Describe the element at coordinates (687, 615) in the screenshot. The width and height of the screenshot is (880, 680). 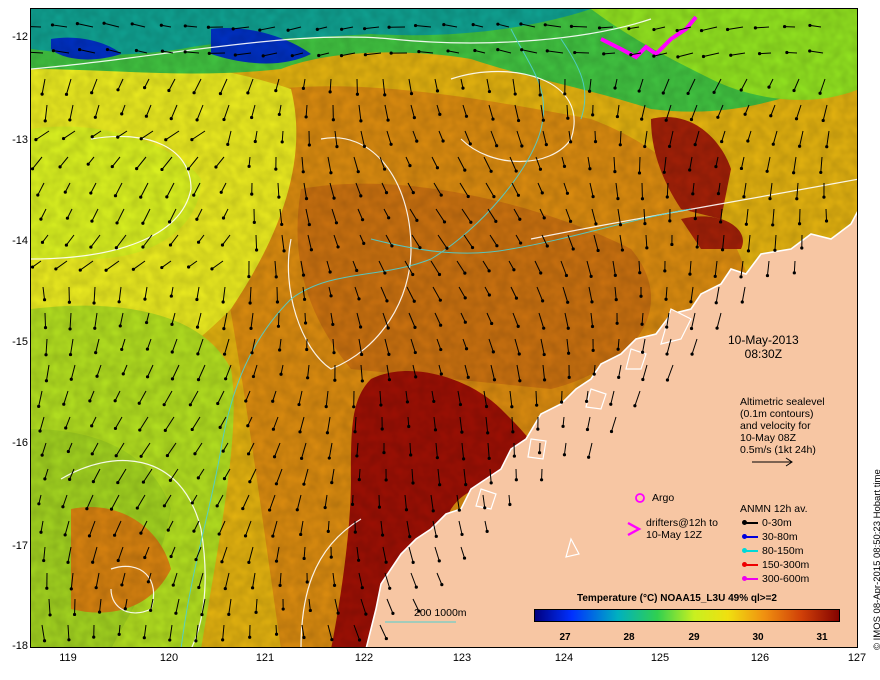
I see `colorbar` at that location.